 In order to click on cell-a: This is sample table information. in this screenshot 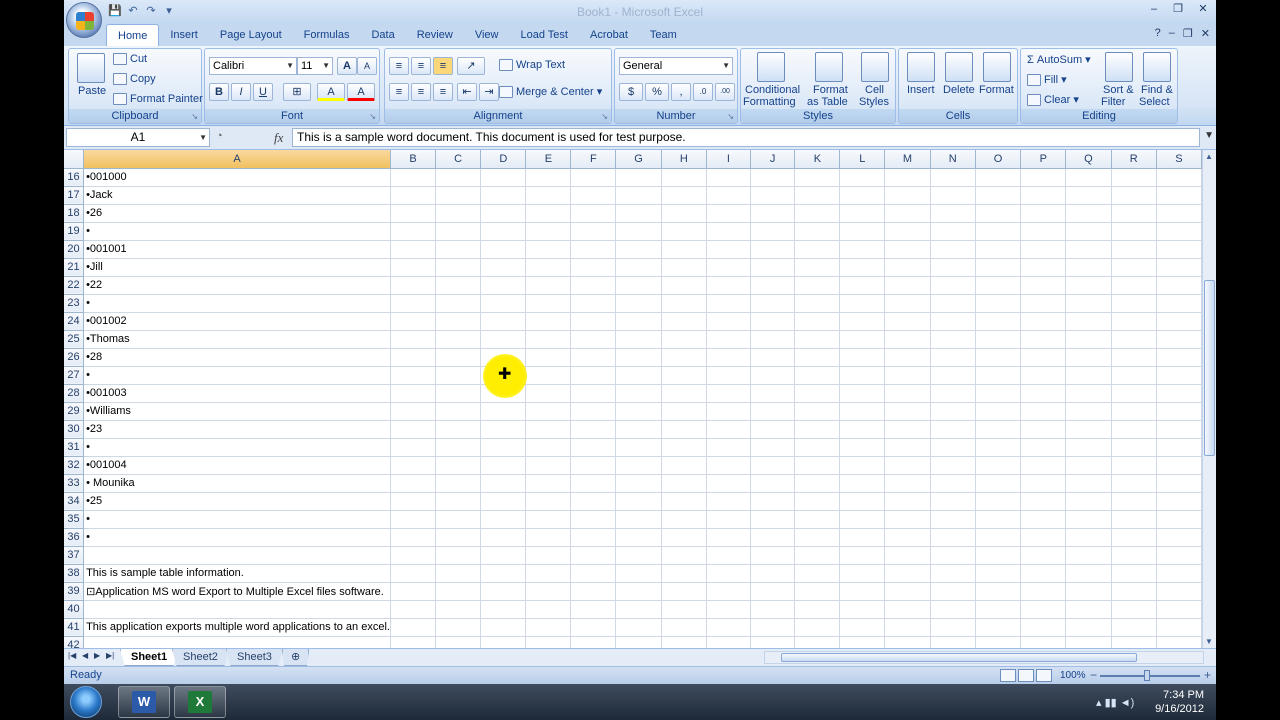, I will do `click(237, 573)`.